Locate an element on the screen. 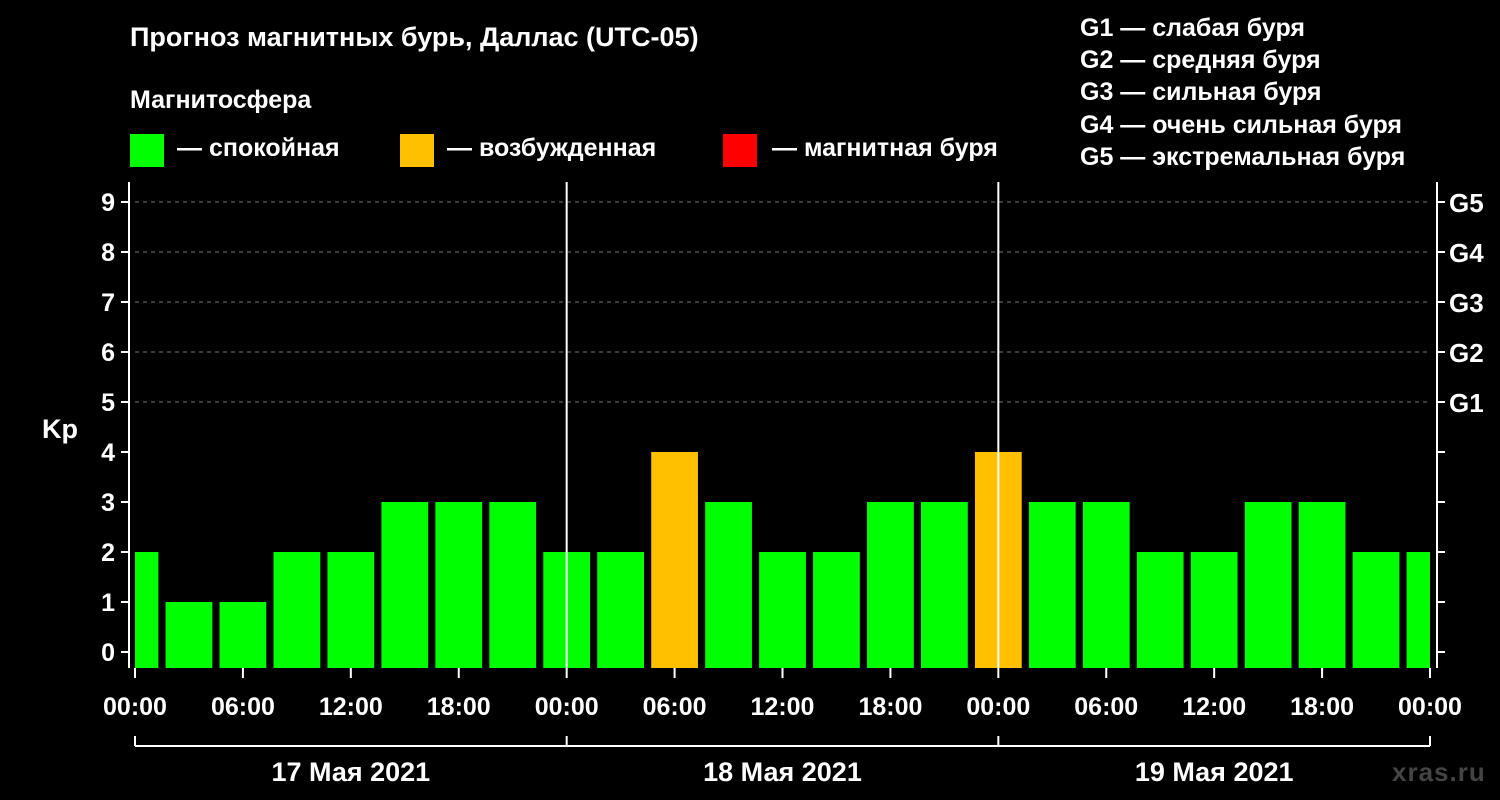 The image size is (1500, 800). g-level-label: G3 is located at coordinates (1466, 303).